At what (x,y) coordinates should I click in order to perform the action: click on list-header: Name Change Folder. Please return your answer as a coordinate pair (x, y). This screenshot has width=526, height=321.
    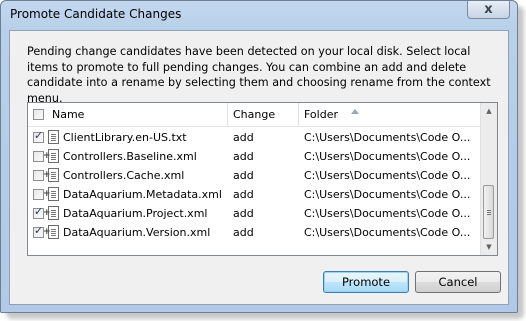
    Looking at the image, I should click on (255, 115).